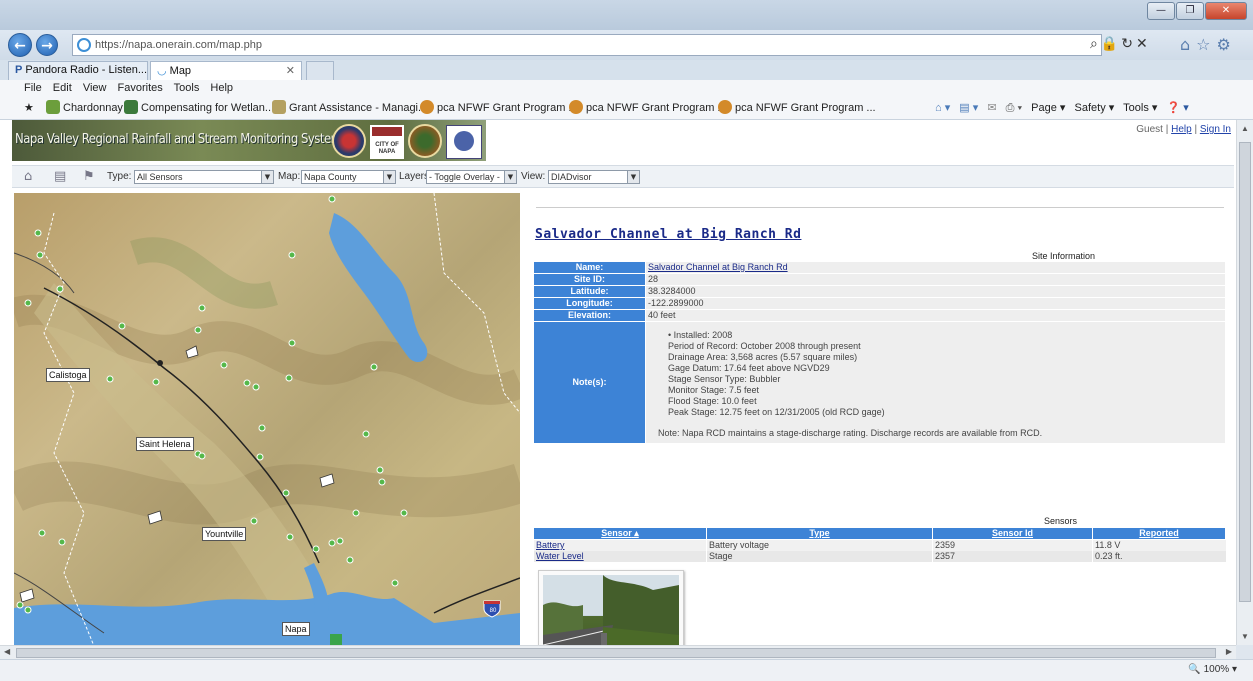 The image size is (1253, 681). What do you see at coordinates (1190, 11) in the screenshot?
I see `maximize-button: ❐` at bounding box center [1190, 11].